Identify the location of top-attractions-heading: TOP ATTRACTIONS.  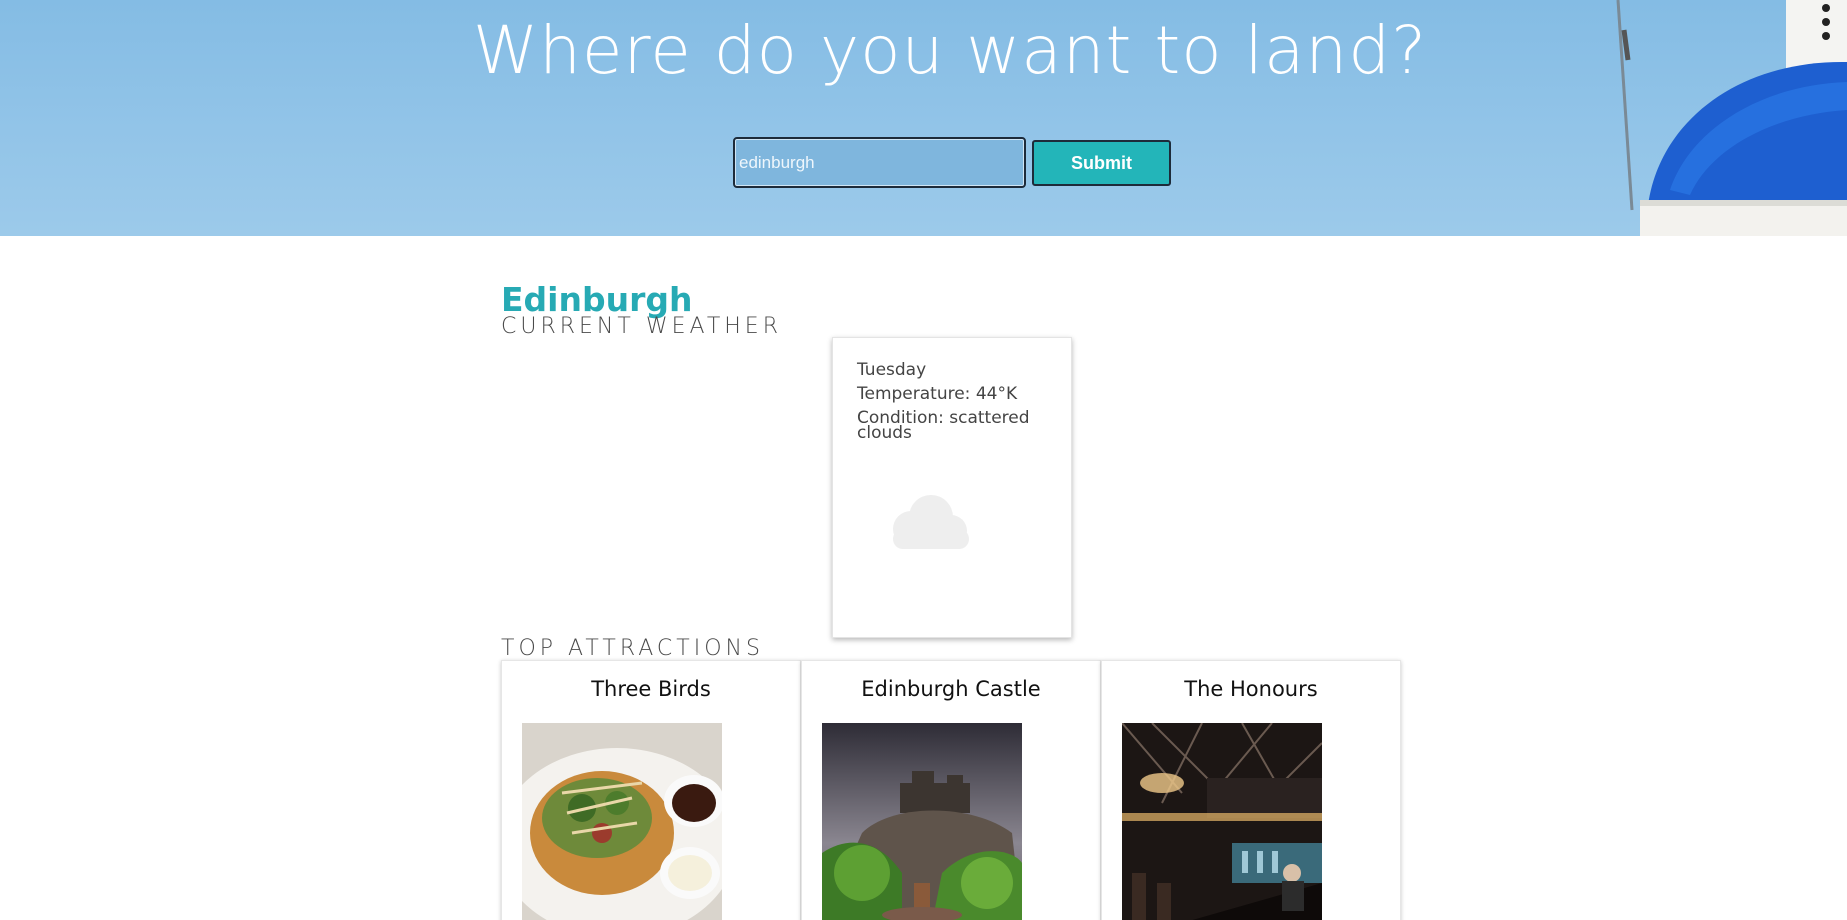
(632, 648).